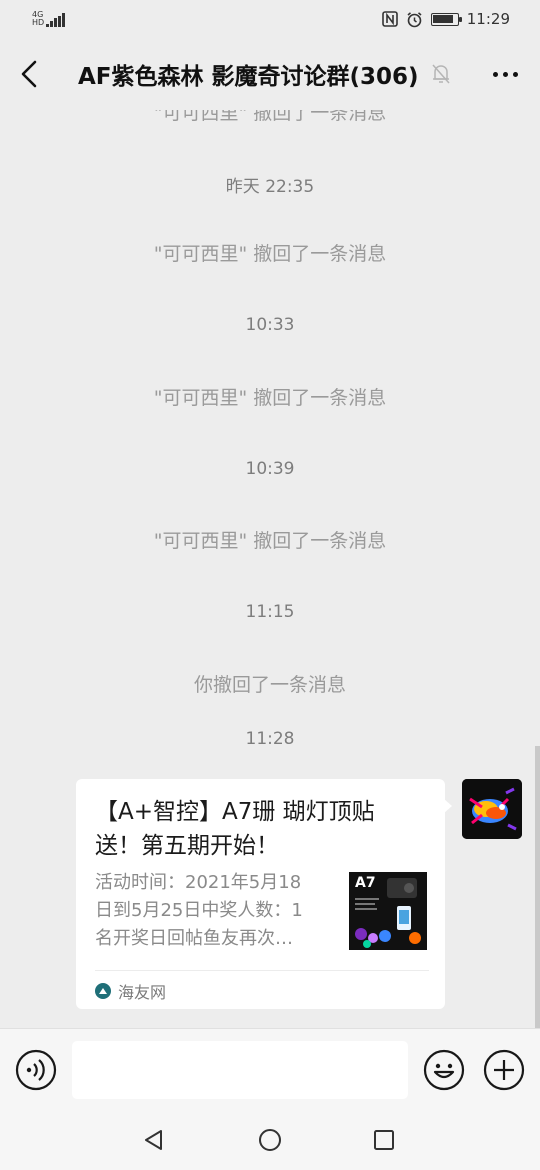  I want to click on timestamp: 10:39, so click(270, 469).